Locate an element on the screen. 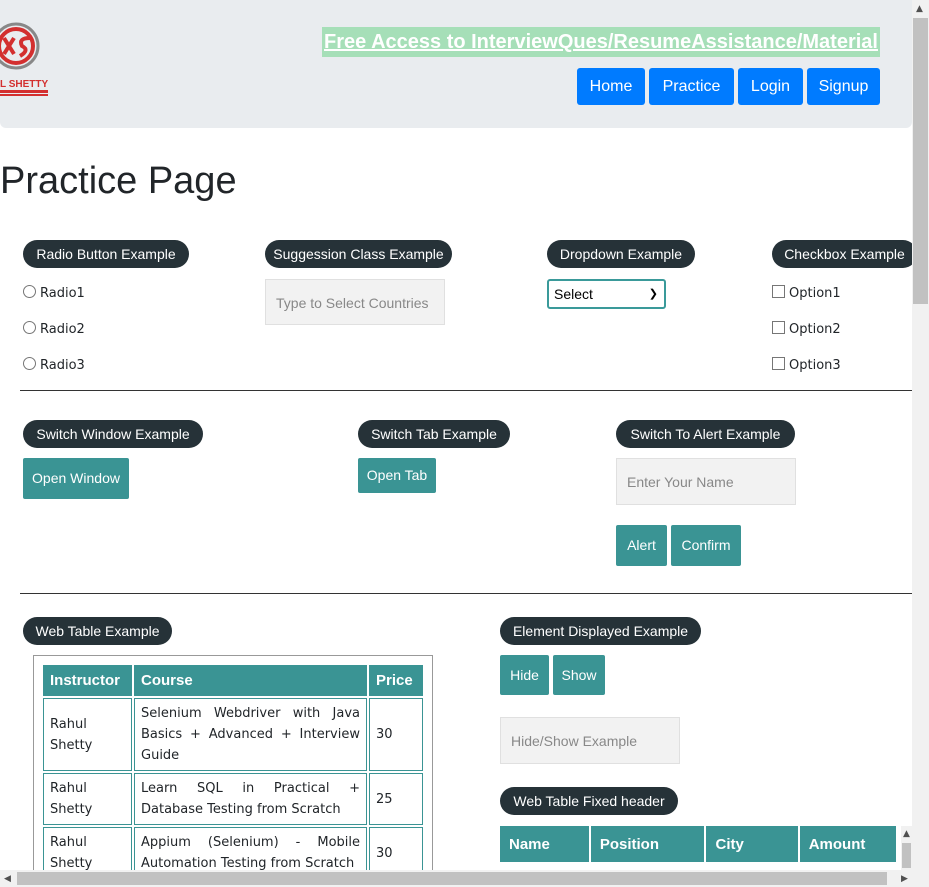  alert-legend: Switch To Alert Example is located at coordinates (705, 434).